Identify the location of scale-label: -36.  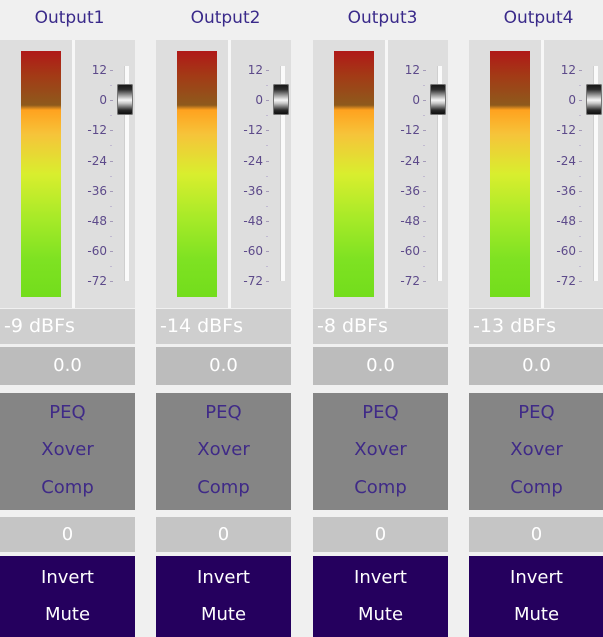
(410, 191).